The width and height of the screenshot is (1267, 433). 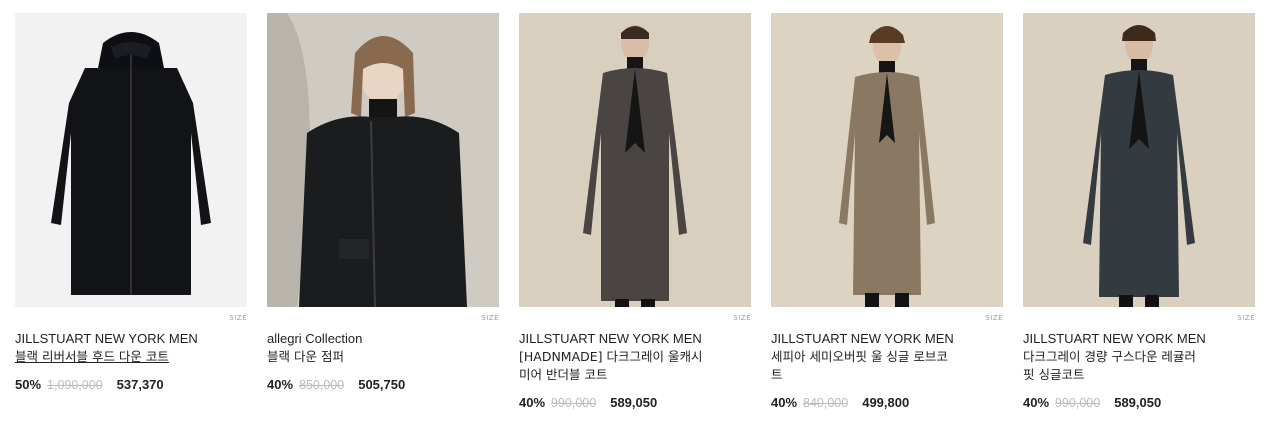 What do you see at coordinates (28, 384) in the screenshot?
I see `discount-rate: 50%` at bounding box center [28, 384].